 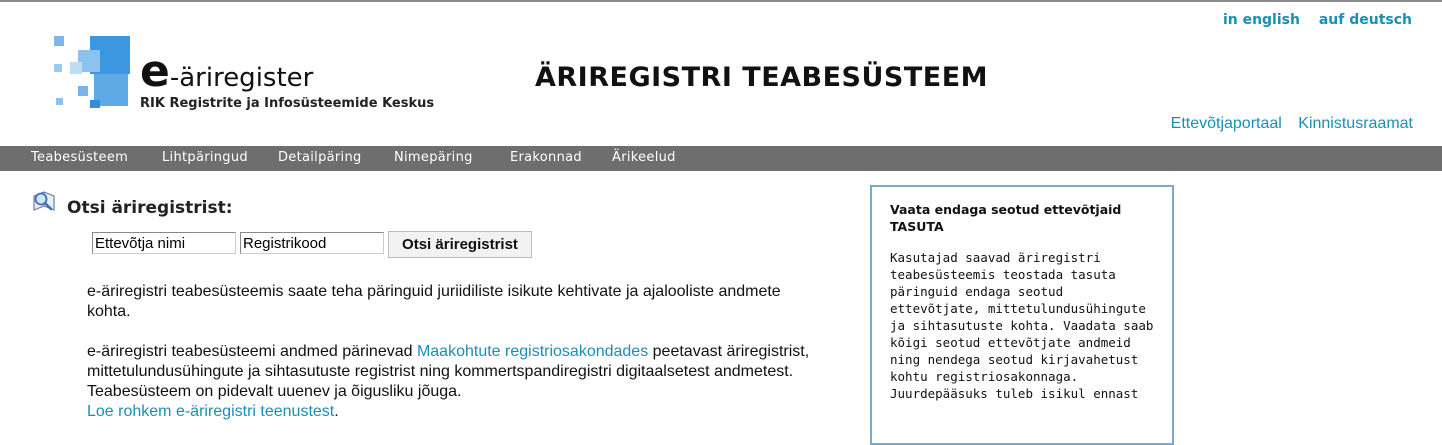 What do you see at coordinates (1226, 123) in the screenshot?
I see `ettevotjaportaal-link: Ettevõtjaportaal` at bounding box center [1226, 123].